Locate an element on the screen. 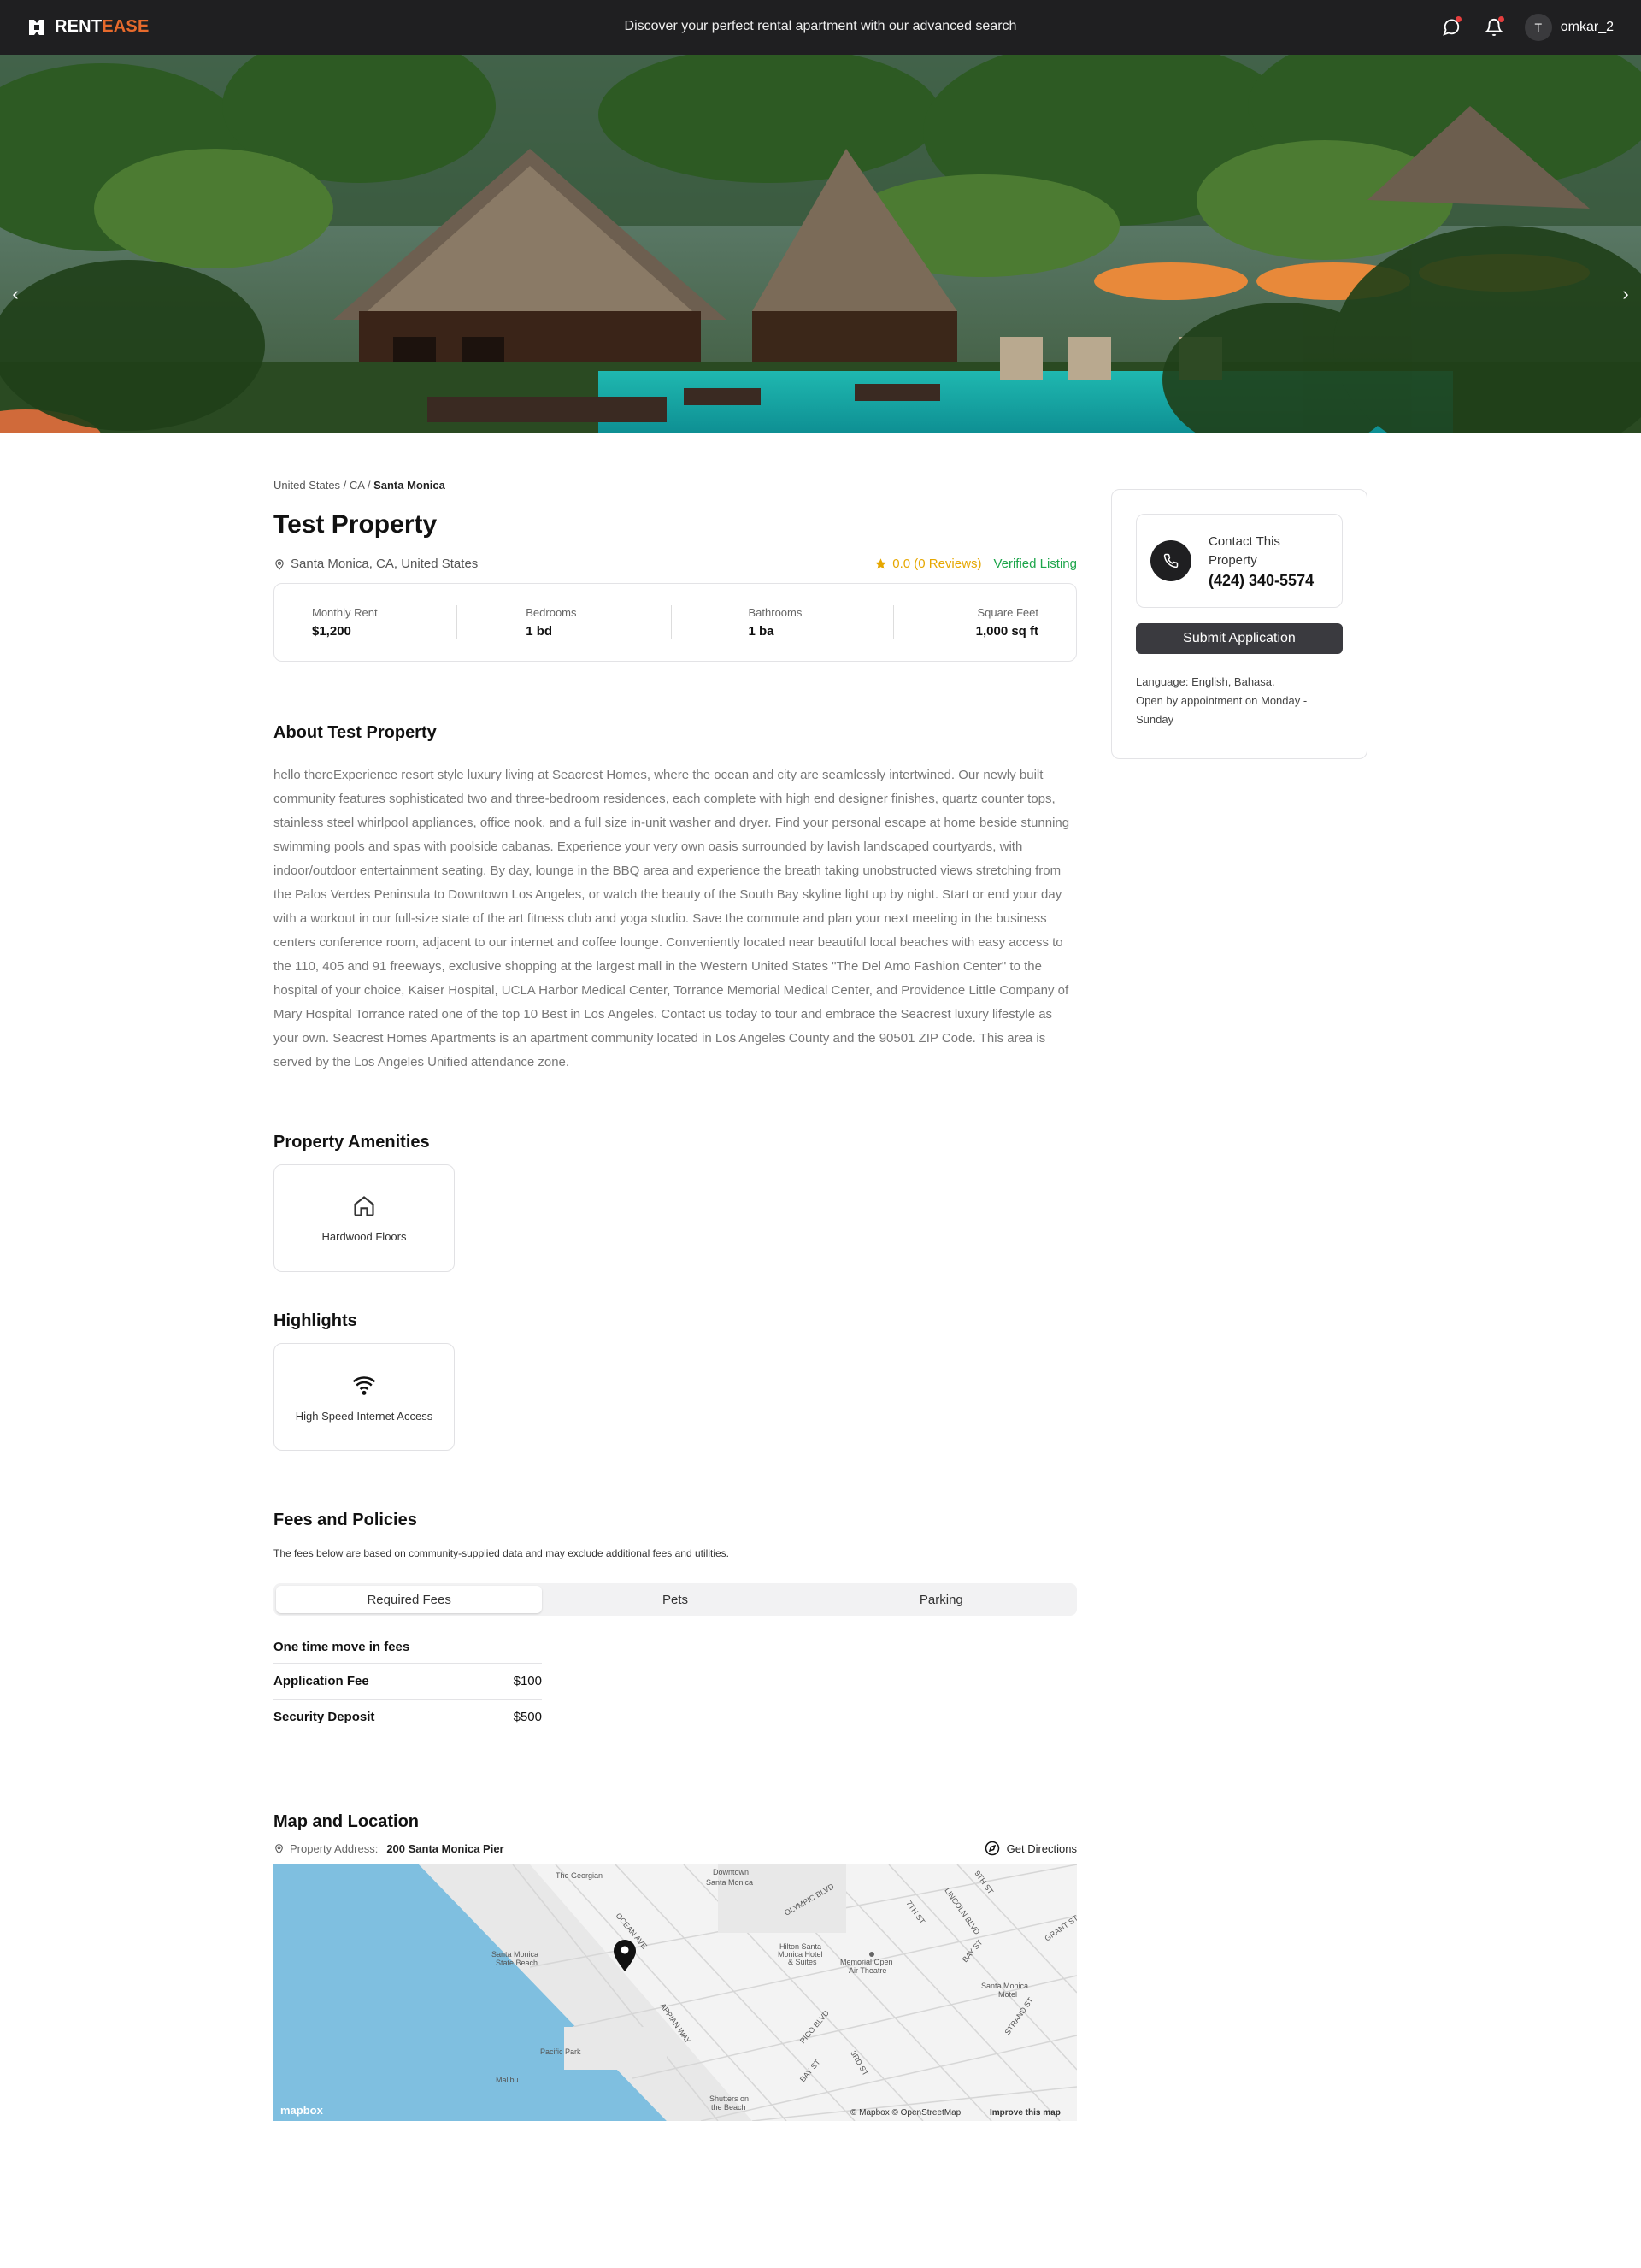 This screenshot has width=1641, height=2268. contact-card: Contact This Property (424) 340-5574 is located at coordinates (1239, 561).